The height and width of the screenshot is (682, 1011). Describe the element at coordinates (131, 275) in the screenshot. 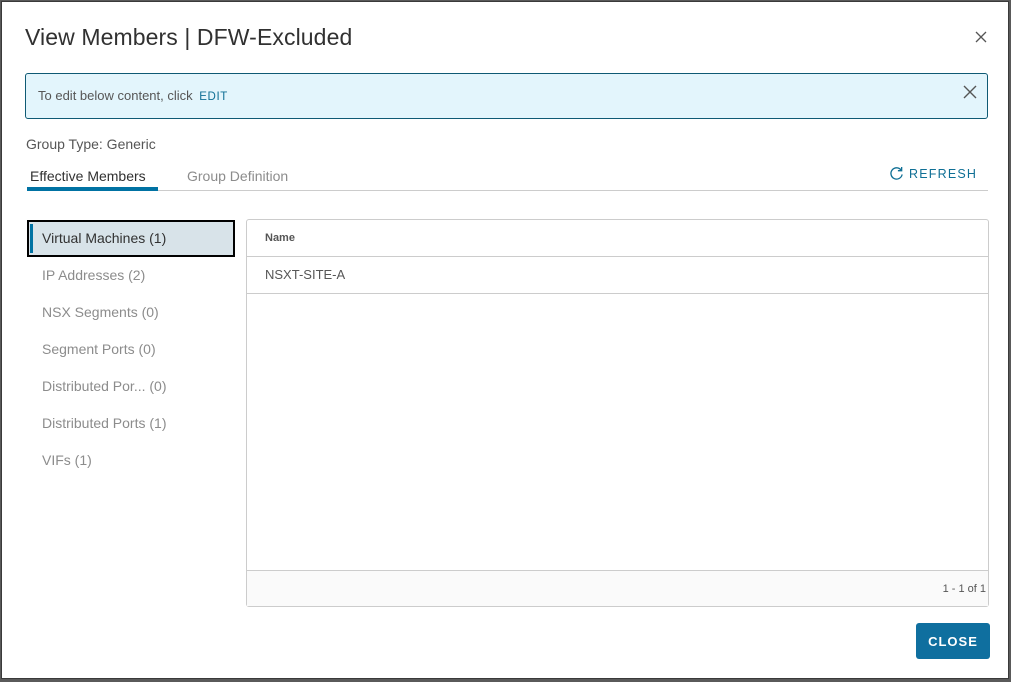

I see `member-type-ip-addresses: IP Addresses (2)` at that location.